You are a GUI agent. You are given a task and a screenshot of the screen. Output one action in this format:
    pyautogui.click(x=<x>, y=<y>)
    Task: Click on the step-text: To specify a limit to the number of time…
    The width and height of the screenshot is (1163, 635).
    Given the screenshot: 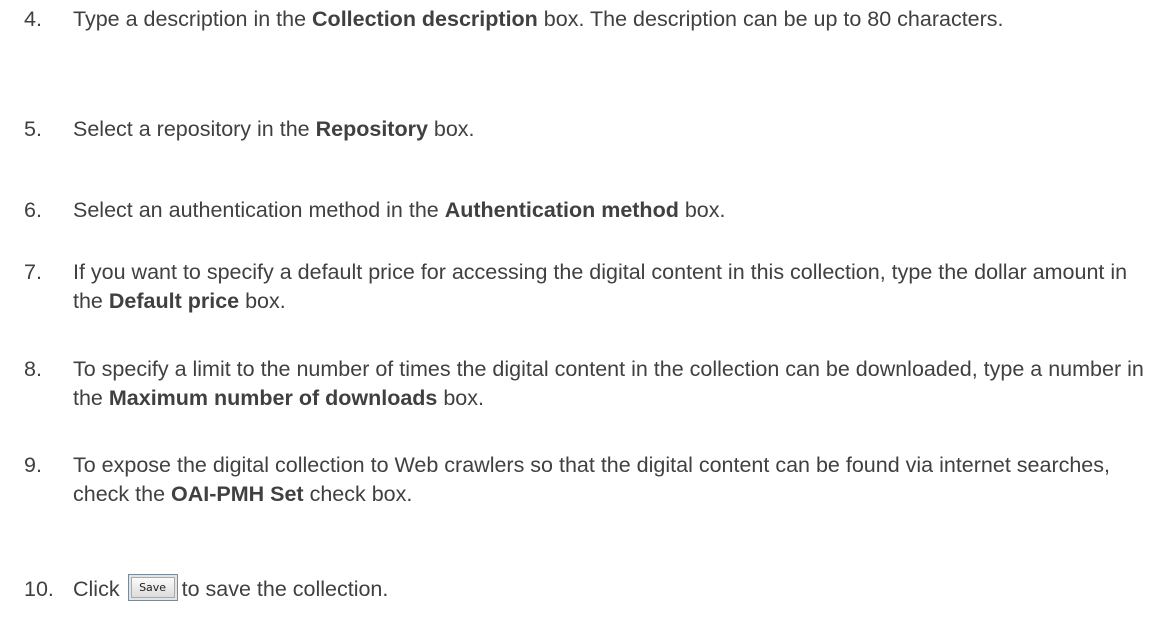 What is the action you would take?
    pyautogui.click(x=608, y=383)
    